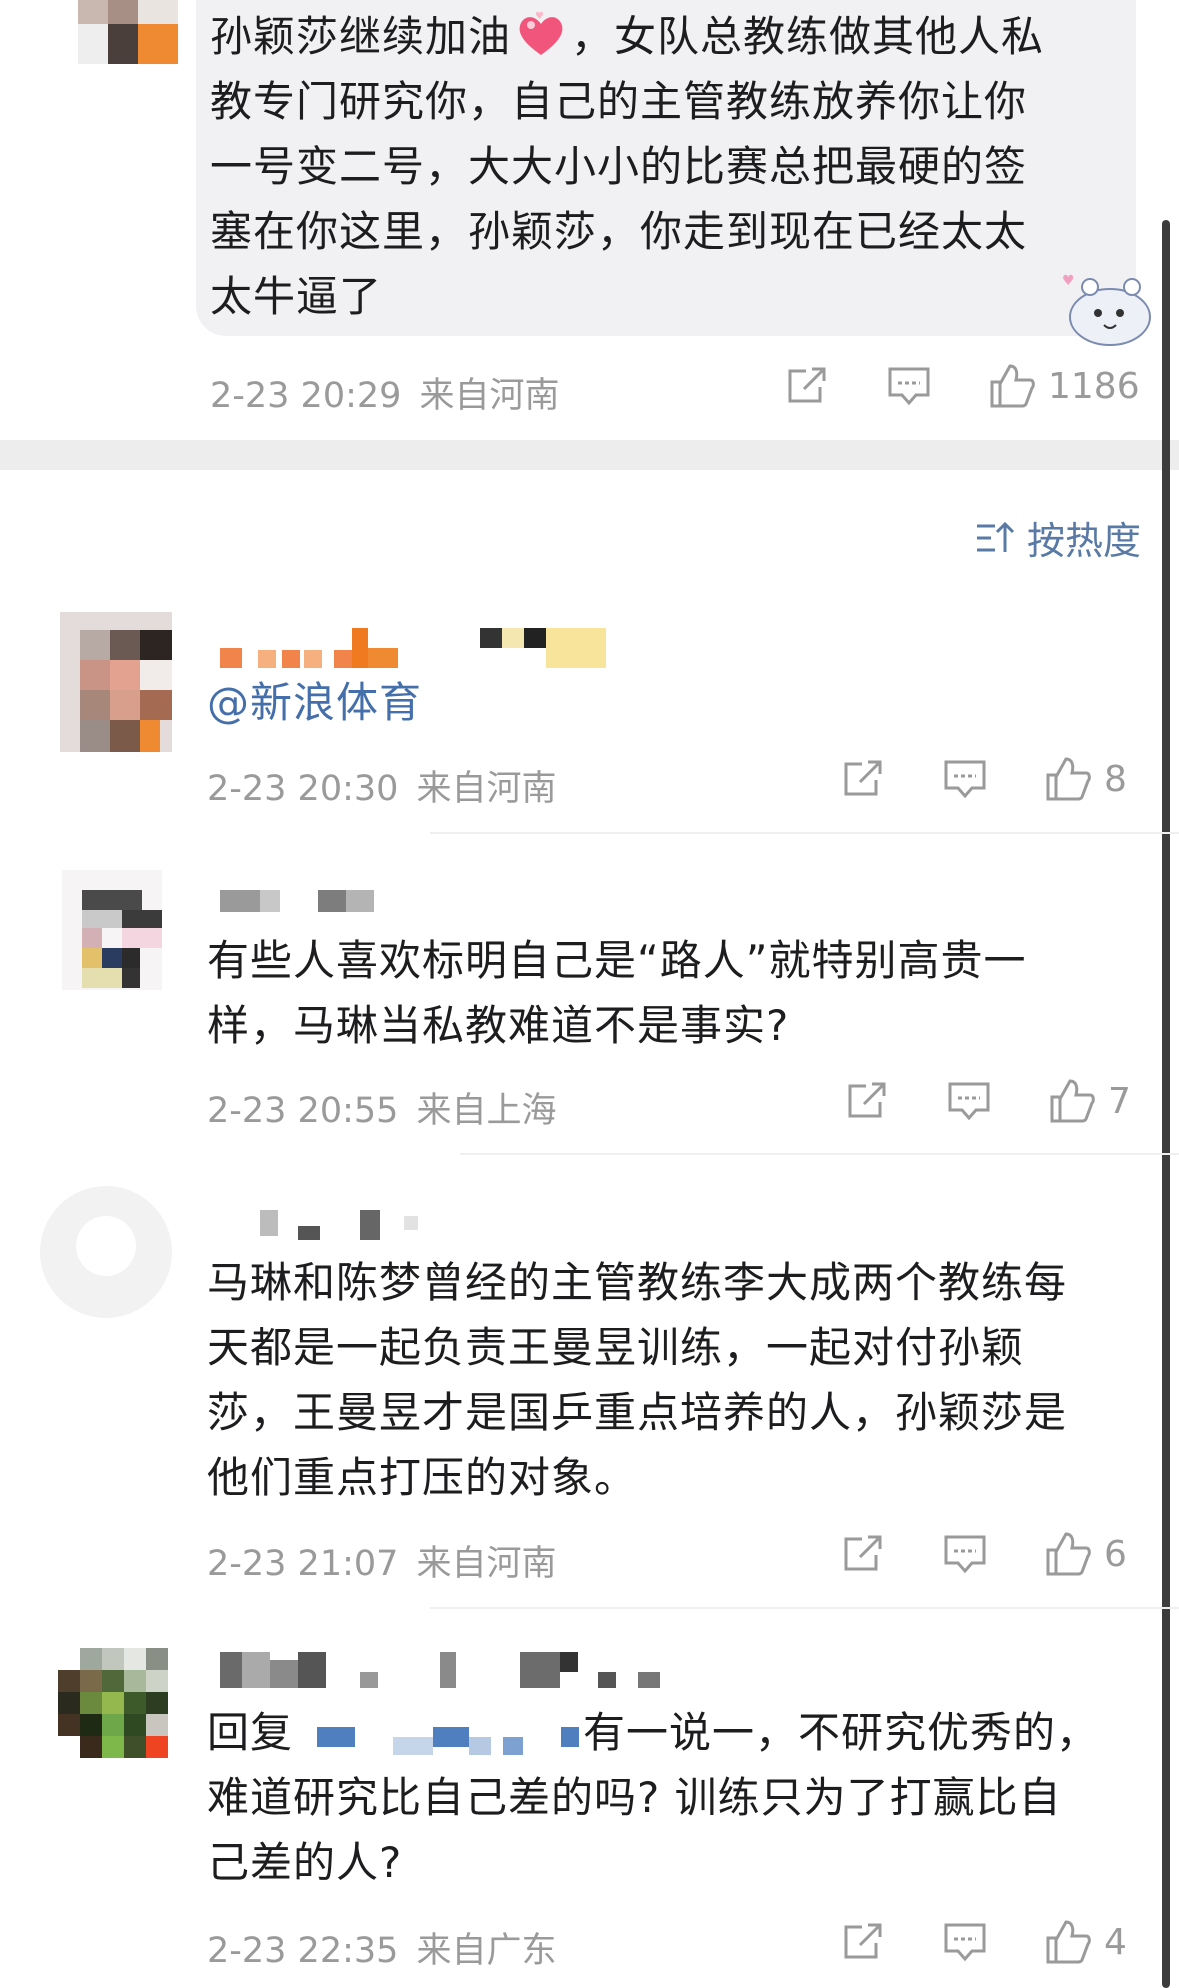 The width and height of the screenshot is (1179, 1988). Describe the element at coordinates (1115, 1942) in the screenshot. I see `like-count: 4` at that location.